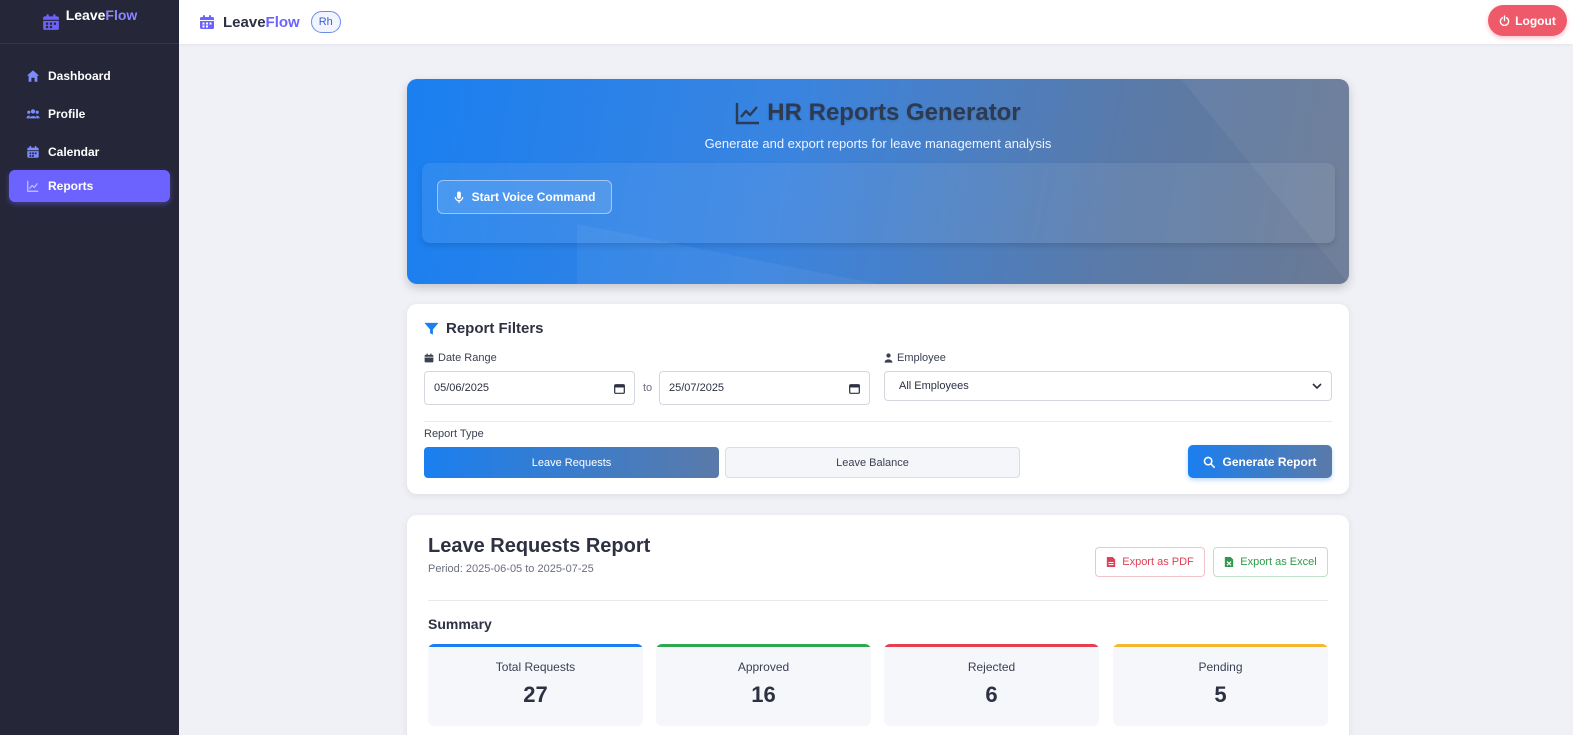 The image size is (1573, 735). Describe the element at coordinates (74, 152) in the screenshot. I see `sidebar-item-label: Calendar` at that location.